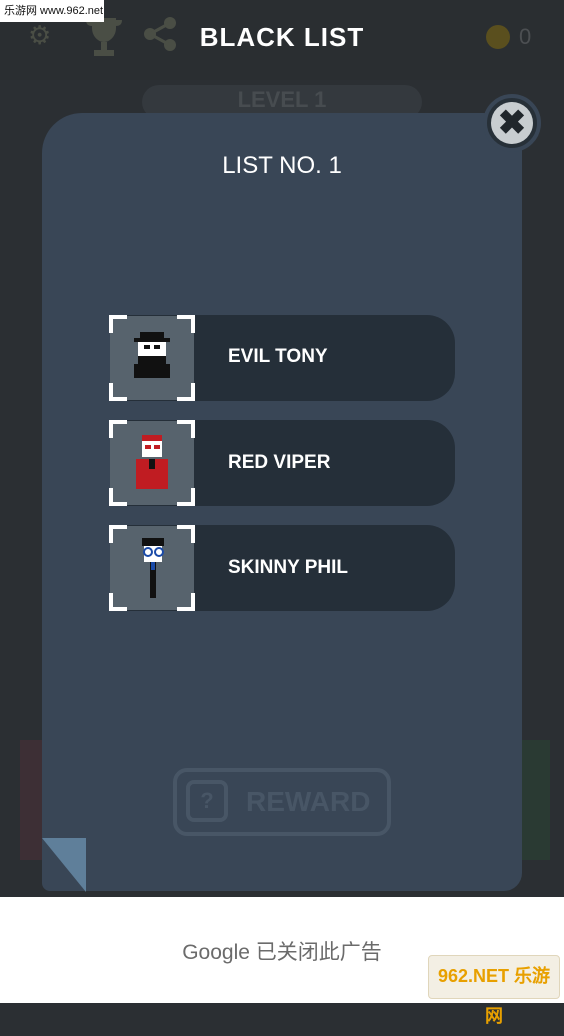 The image size is (564, 1036). Describe the element at coordinates (152, 355) in the screenshot. I see `evil-tony-avatar` at that location.